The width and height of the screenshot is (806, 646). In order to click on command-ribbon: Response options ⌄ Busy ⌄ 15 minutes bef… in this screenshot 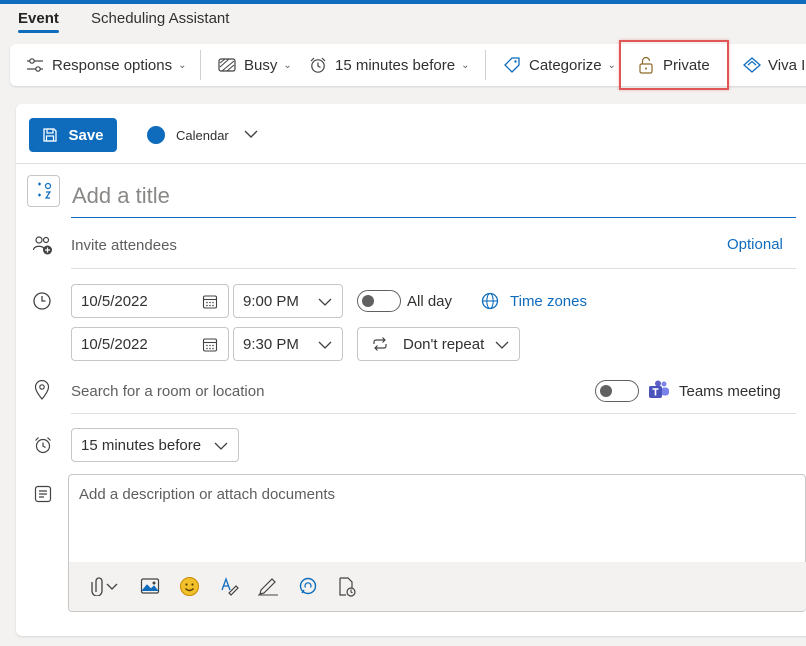, I will do `click(408, 65)`.